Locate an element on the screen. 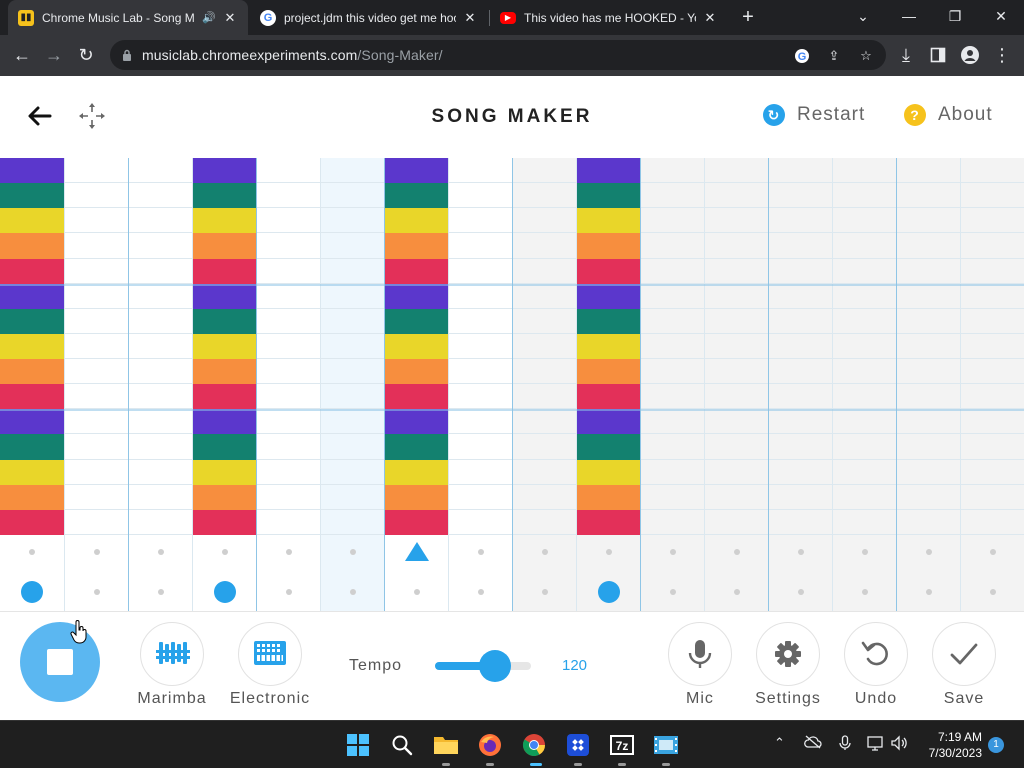 The width and height of the screenshot is (1024, 768). google-lens-icon: G is located at coordinates (802, 56).